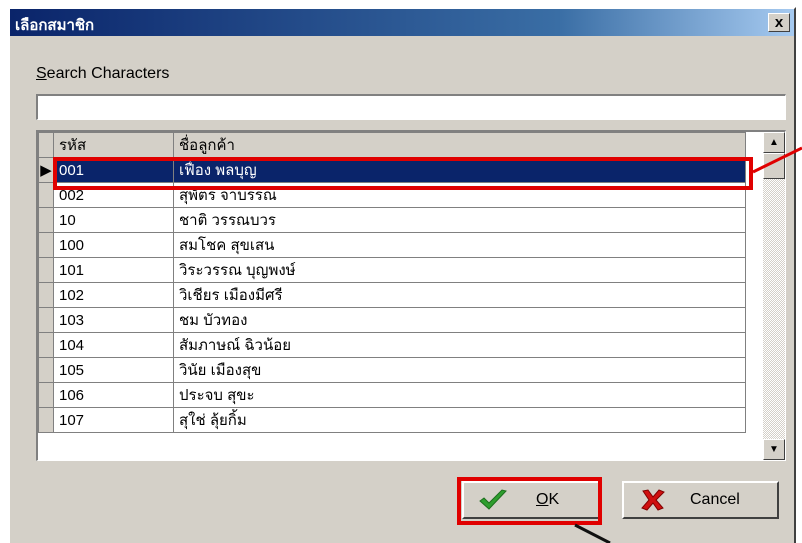 This screenshot has height=543, width=802. Describe the element at coordinates (592, 533) in the screenshot. I see `ok-callout-line` at that location.